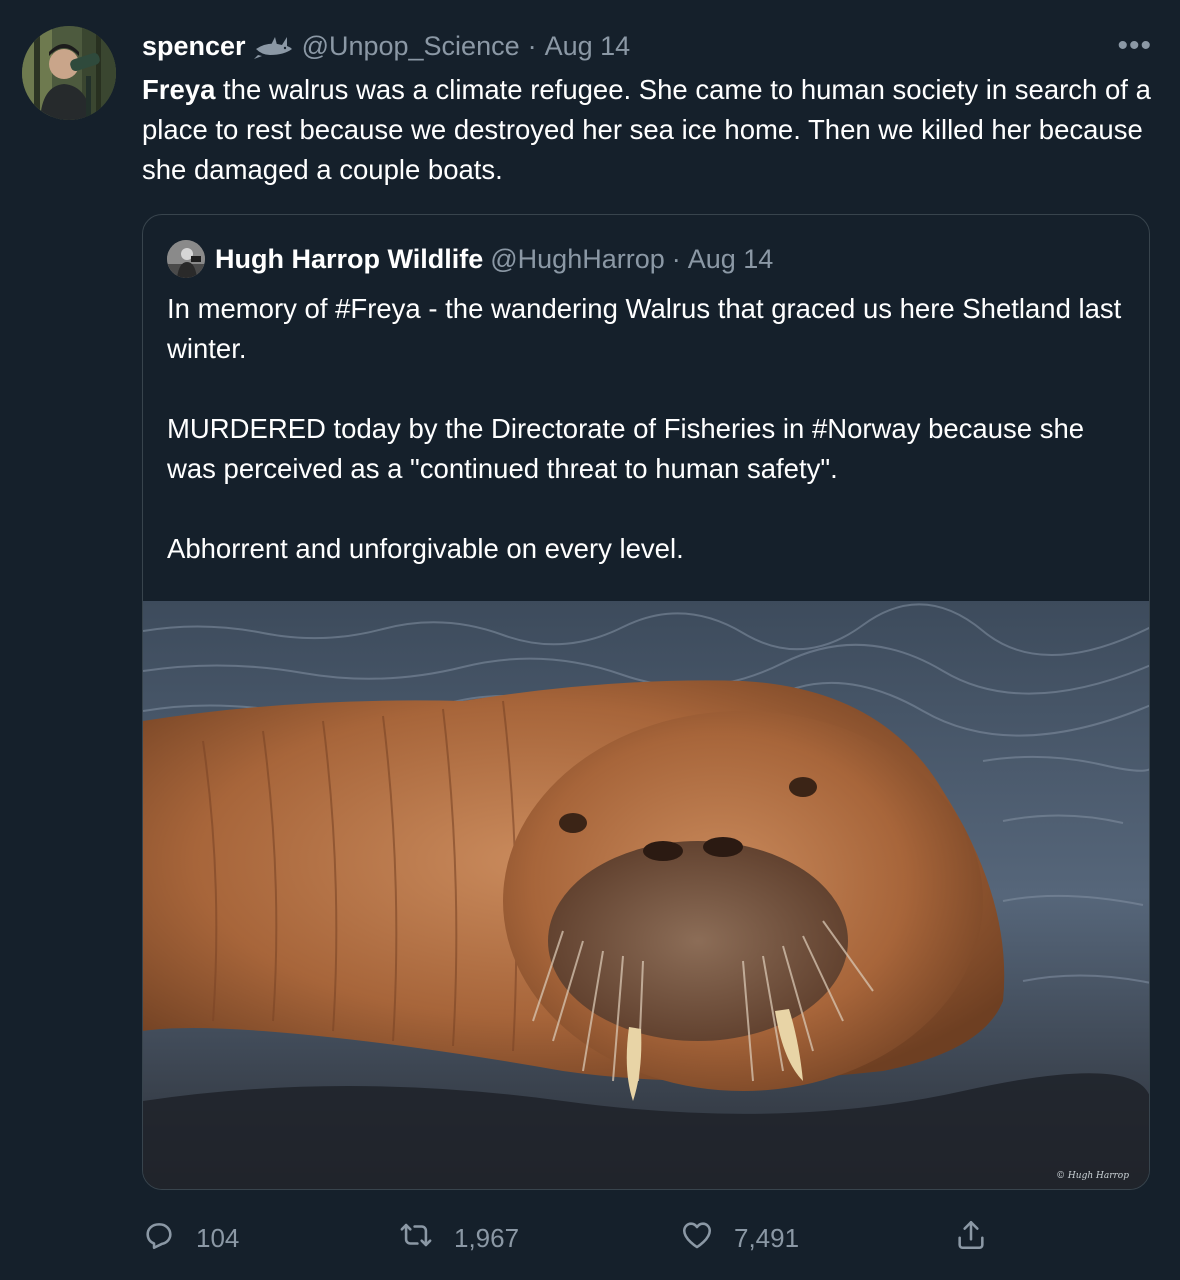 This screenshot has width=1180, height=1280. What do you see at coordinates (218, 1237) in the screenshot?
I see `reply-count: 104` at bounding box center [218, 1237].